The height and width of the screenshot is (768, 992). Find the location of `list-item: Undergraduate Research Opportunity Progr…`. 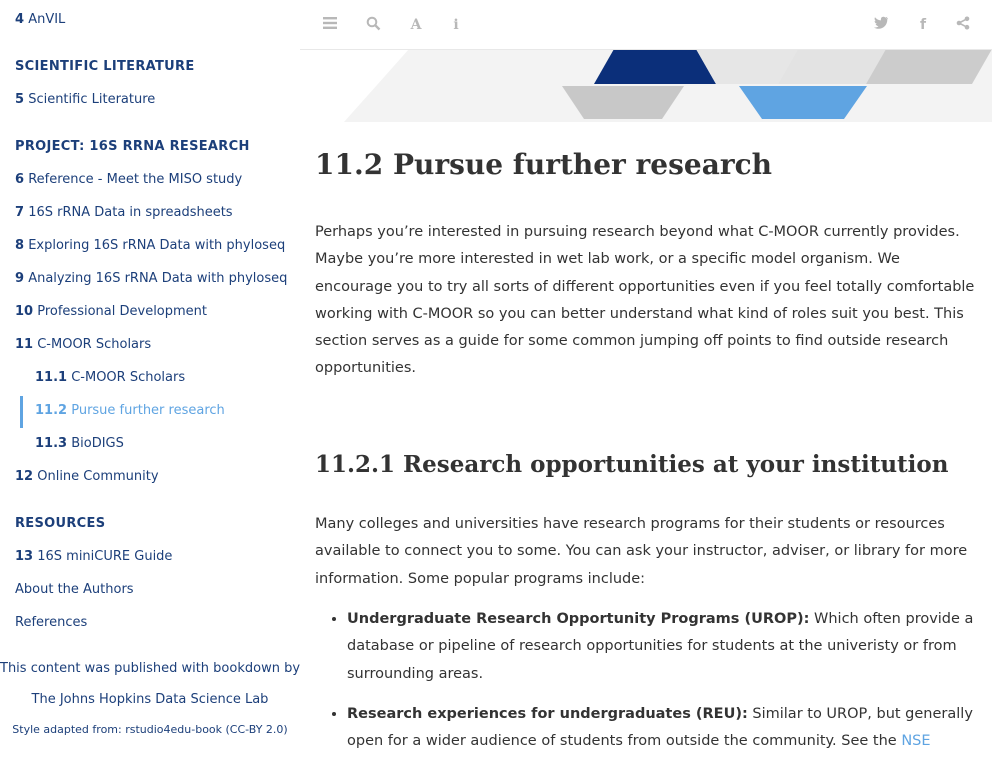

list-item: Undergraduate Research Opportunity Progr… is located at coordinates (669, 647).